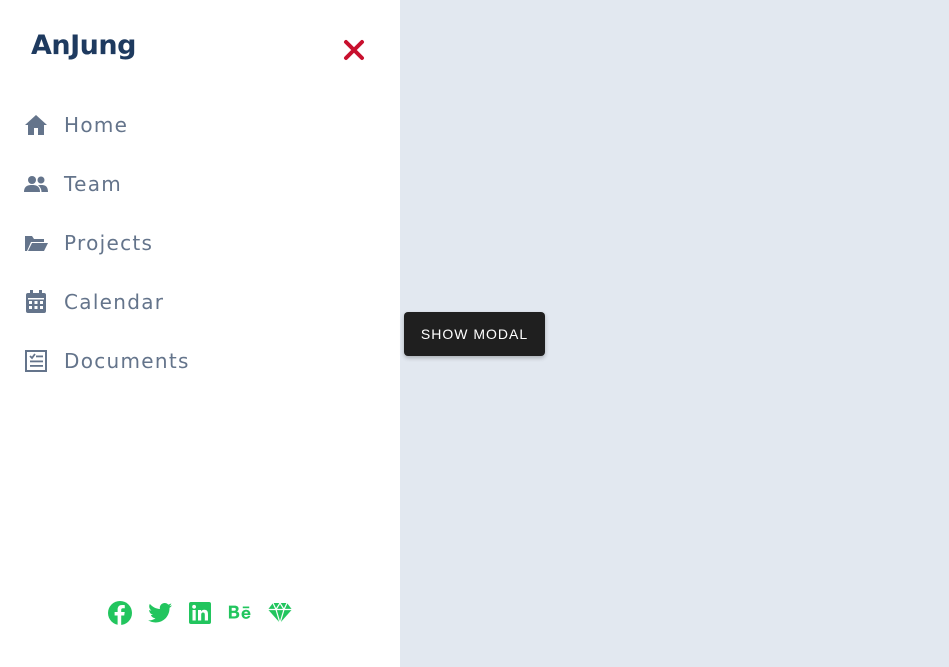  I want to click on twitter-icon, so click(160, 613).